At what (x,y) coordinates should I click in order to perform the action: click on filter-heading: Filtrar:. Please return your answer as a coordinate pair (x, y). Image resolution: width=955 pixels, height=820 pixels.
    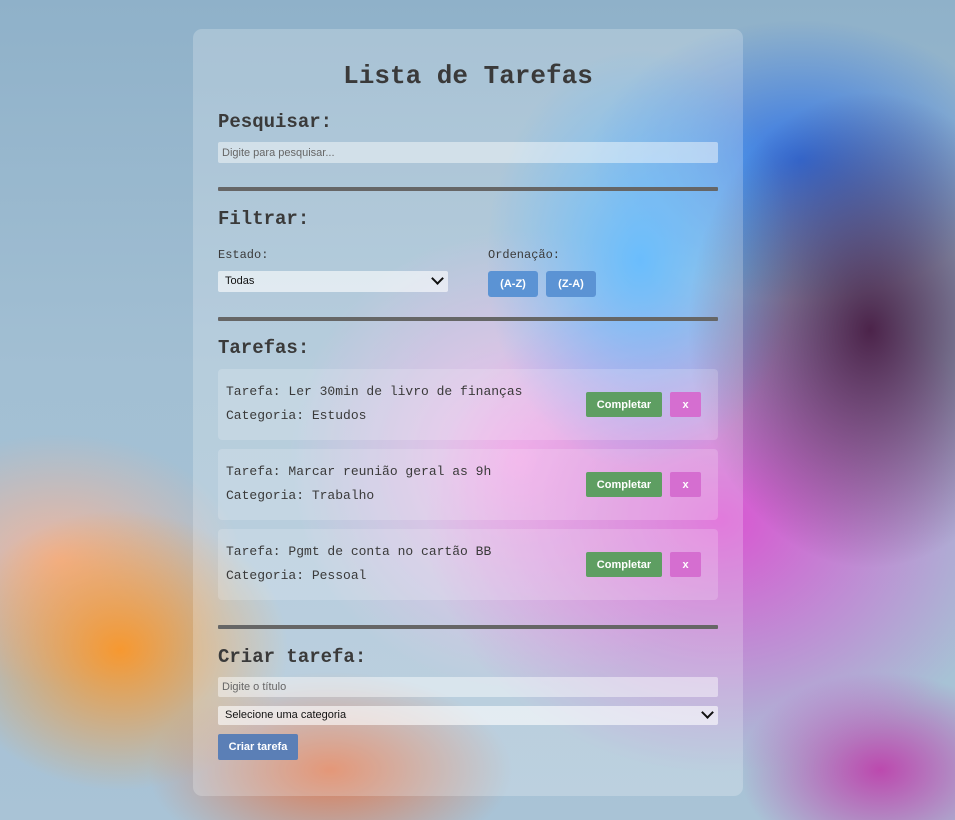
    Looking at the image, I should click on (264, 219).